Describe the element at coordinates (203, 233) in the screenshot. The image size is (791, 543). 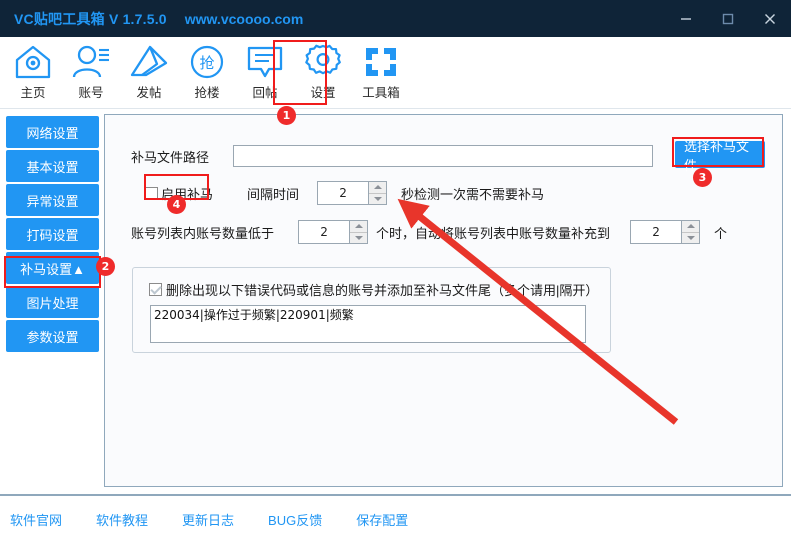
I see `account-refill-prefix-label: 账号列表内账号数量低于` at that location.